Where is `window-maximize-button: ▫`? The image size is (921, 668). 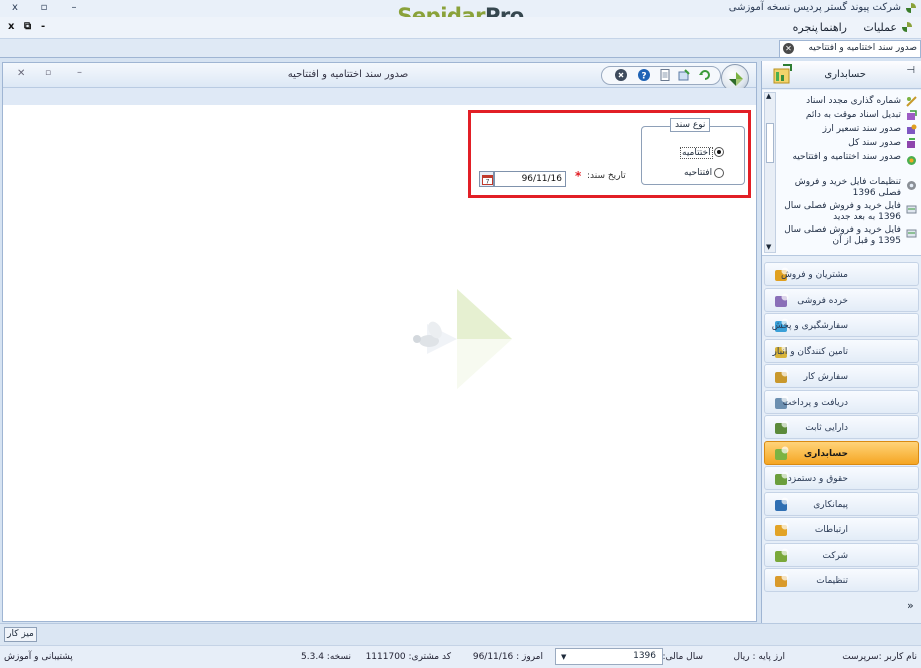 window-maximize-button: ▫ is located at coordinates (44, 8).